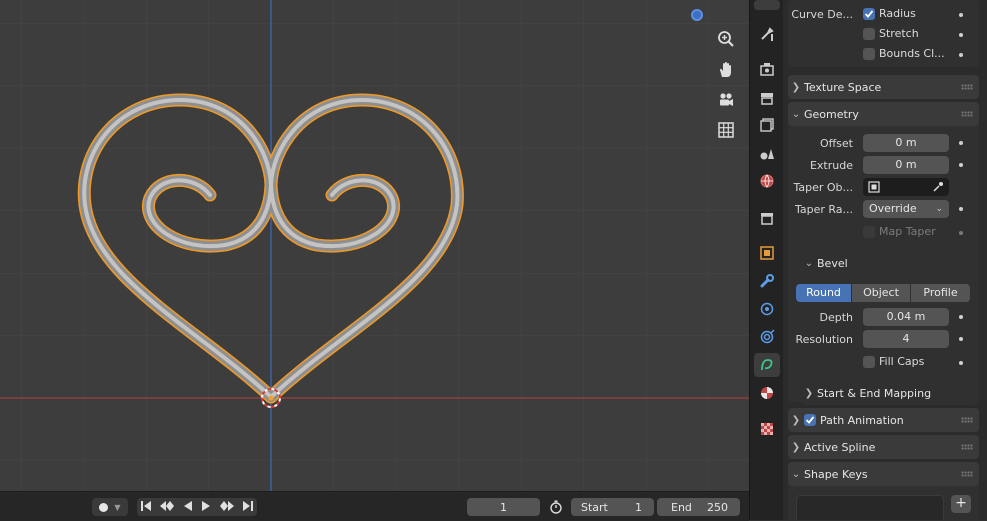 The height and width of the screenshot is (521, 987). I want to click on resolution-field: 4, so click(906, 339).